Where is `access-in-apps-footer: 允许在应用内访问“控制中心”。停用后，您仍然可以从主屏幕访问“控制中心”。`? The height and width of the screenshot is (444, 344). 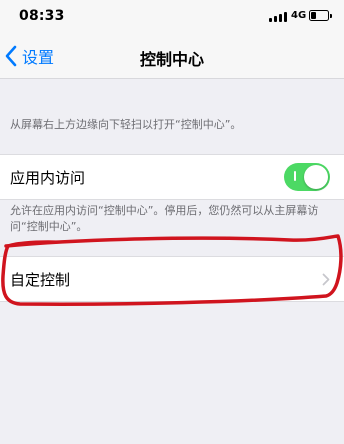
access-in-apps-footer: 允许在应用内访问“控制中心”。停用后，您仍然可以从主屏幕访问“控制中心”。 is located at coordinates (164, 218).